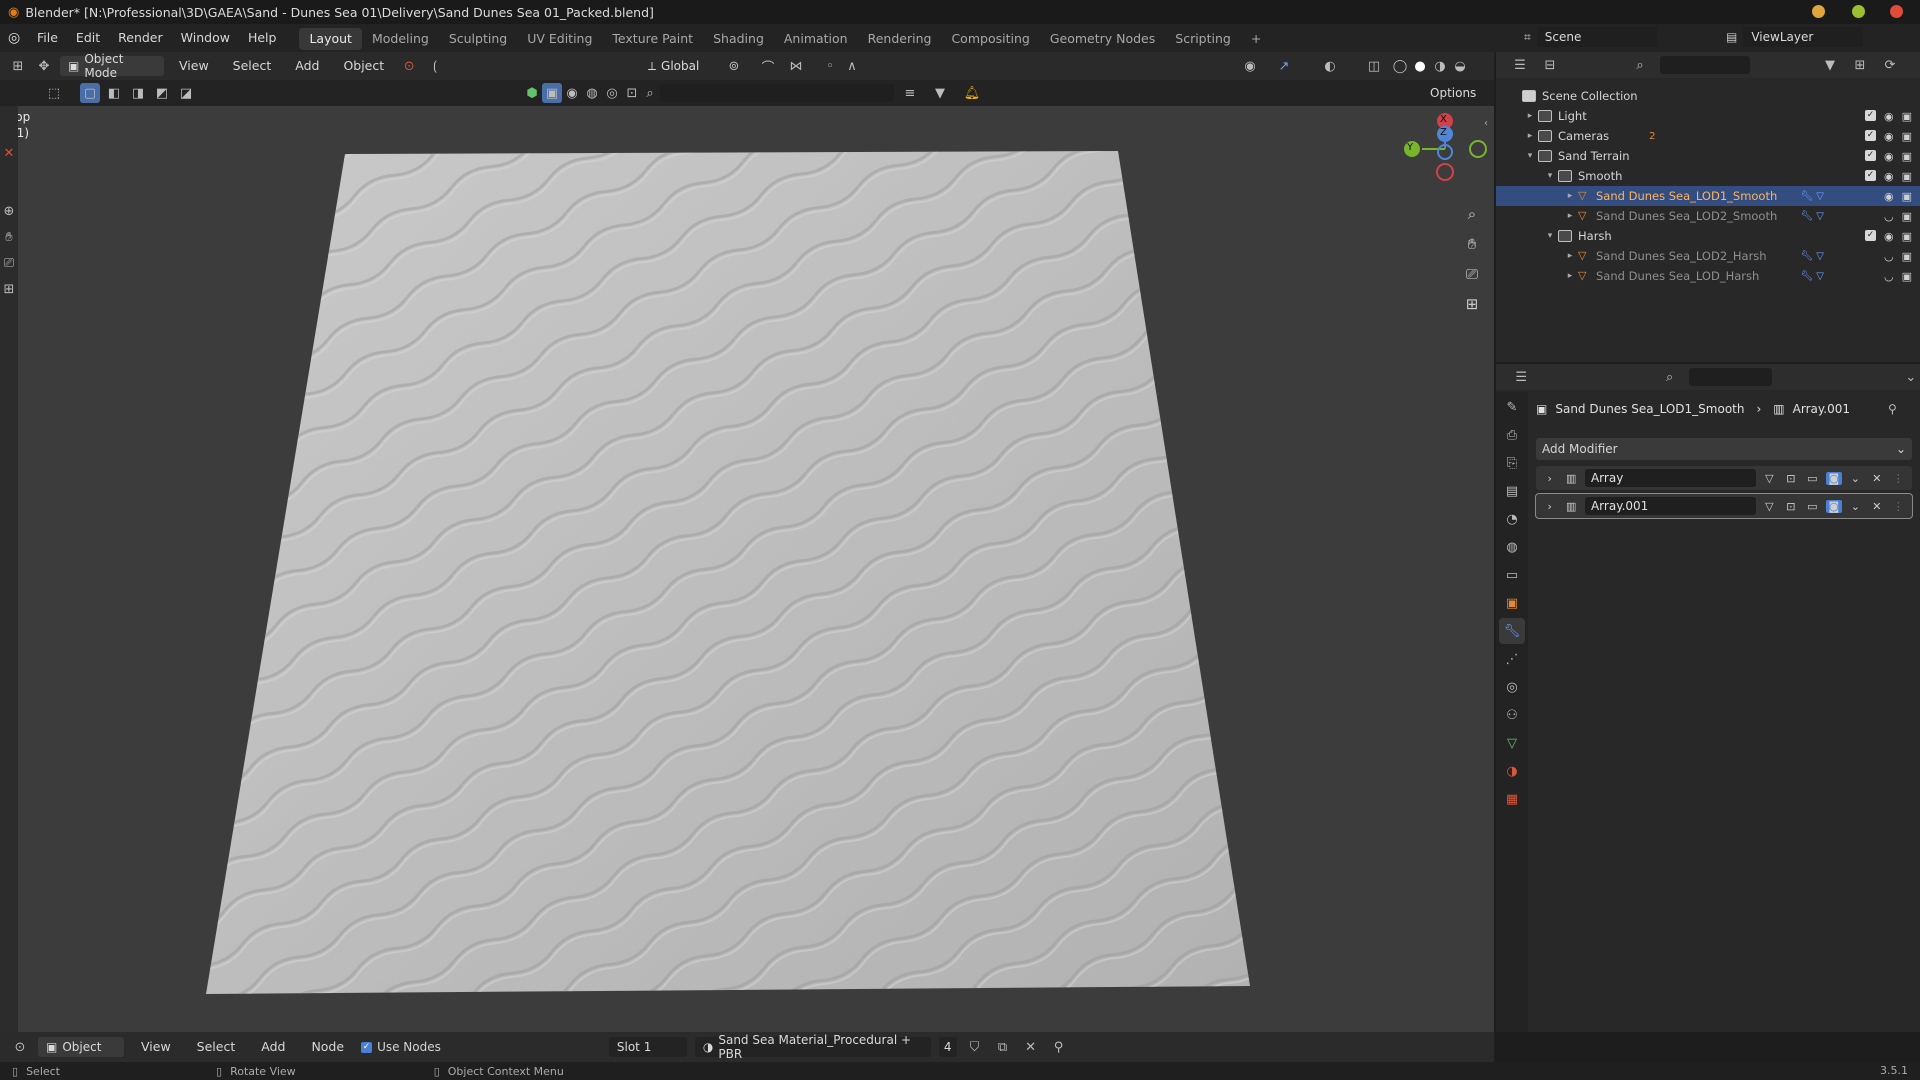 This screenshot has height=1080, width=1920. I want to click on rendered-shading-icon: ◒, so click(1460, 66).